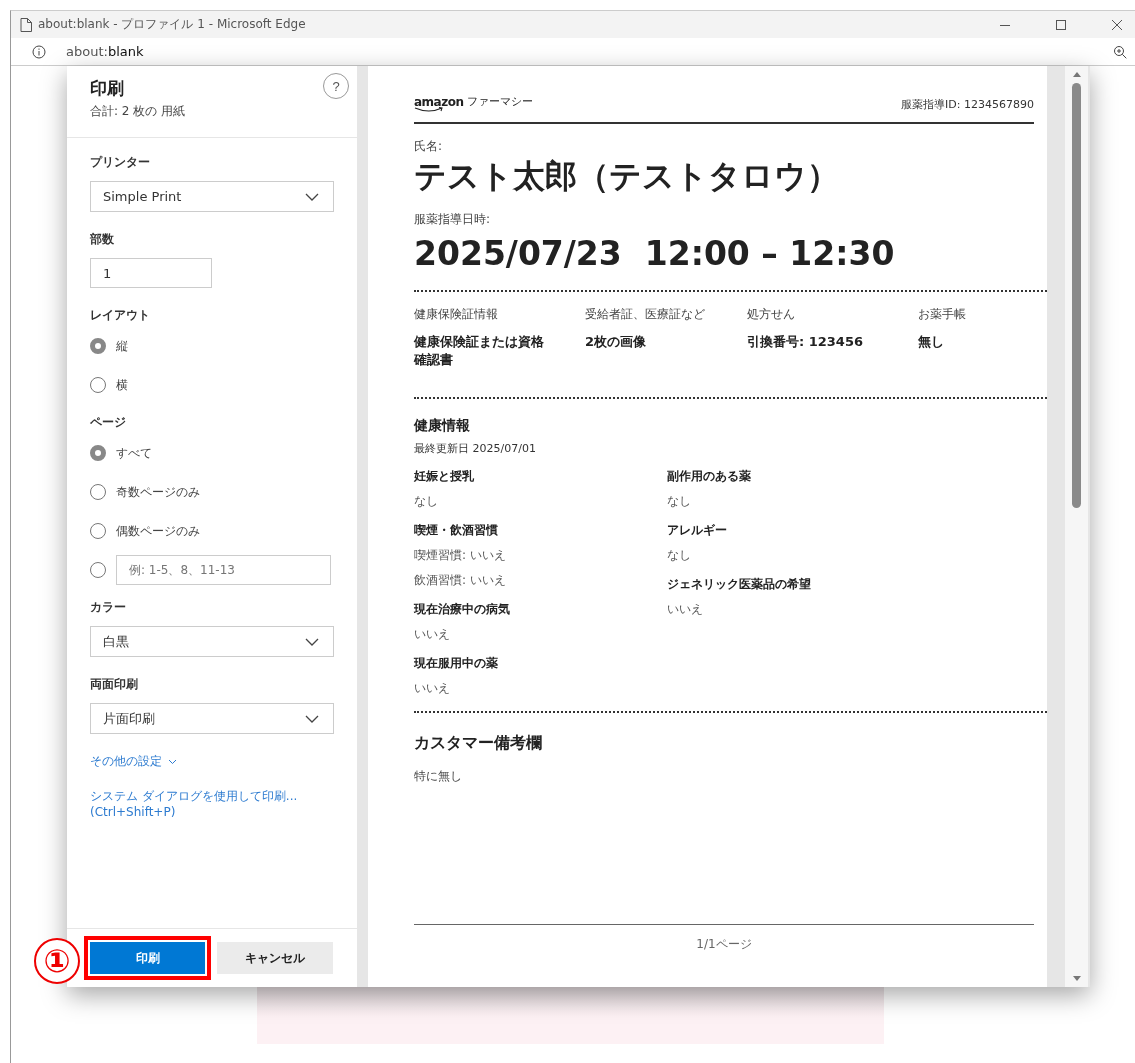 The width and height of the screenshot is (1135, 1063). What do you see at coordinates (275, 958) in the screenshot?
I see `cancel-button: キャンセル` at bounding box center [275, 958].